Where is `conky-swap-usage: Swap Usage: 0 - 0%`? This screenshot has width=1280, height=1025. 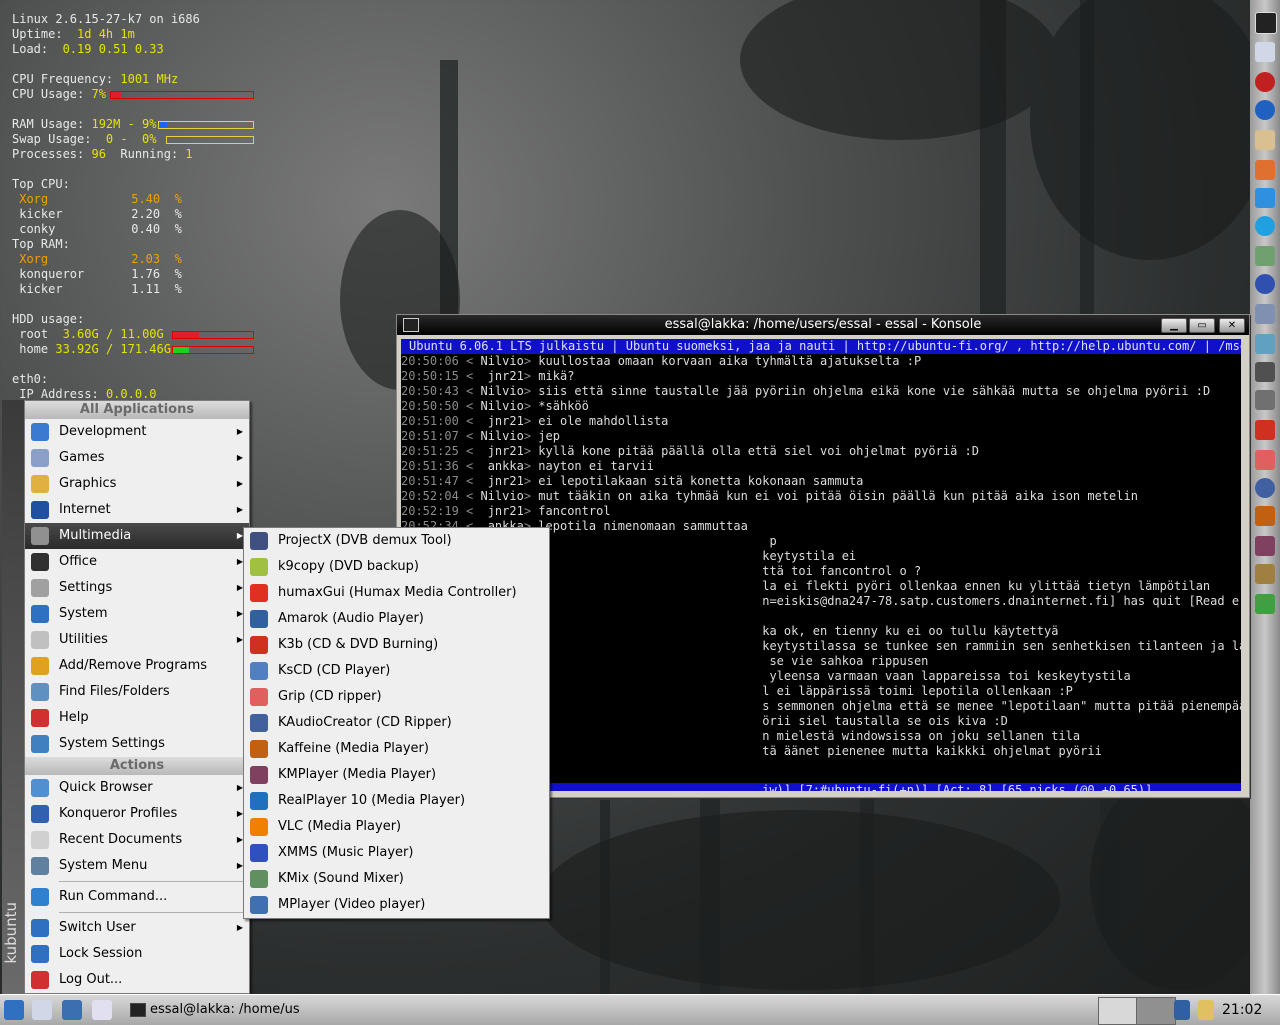 conky-swap-usage: Swap Usage: 0 - 0% is located at coordinates (137, 139).